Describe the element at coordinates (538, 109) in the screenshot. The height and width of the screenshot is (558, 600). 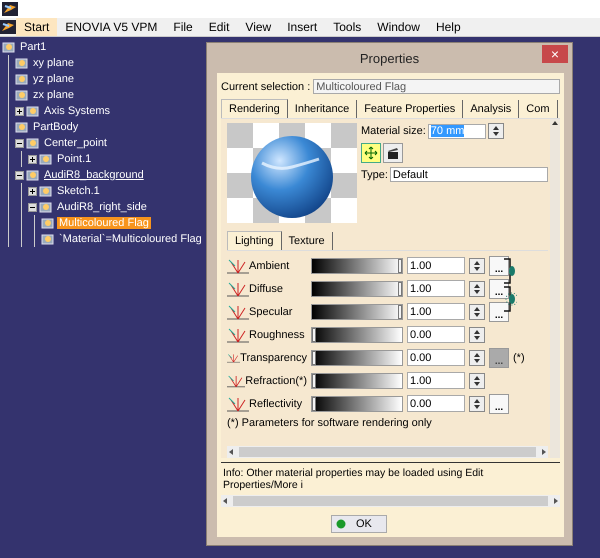
I see `tab: Com` at that location.